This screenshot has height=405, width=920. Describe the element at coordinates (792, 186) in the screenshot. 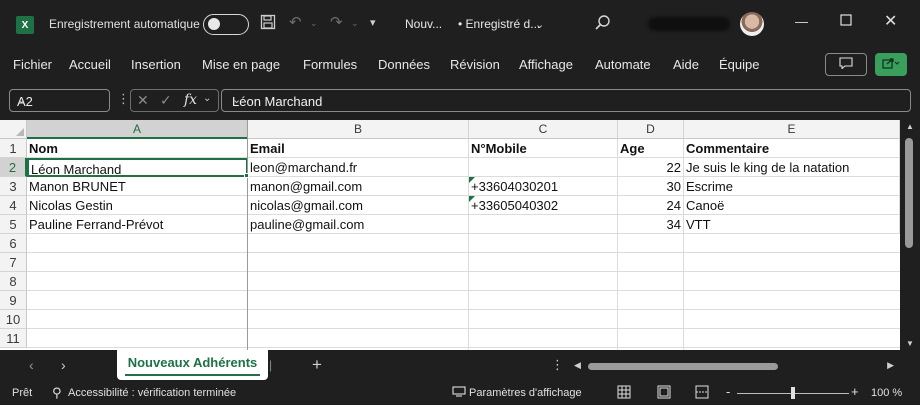

I see `cell-e3: Escrime` at that location.